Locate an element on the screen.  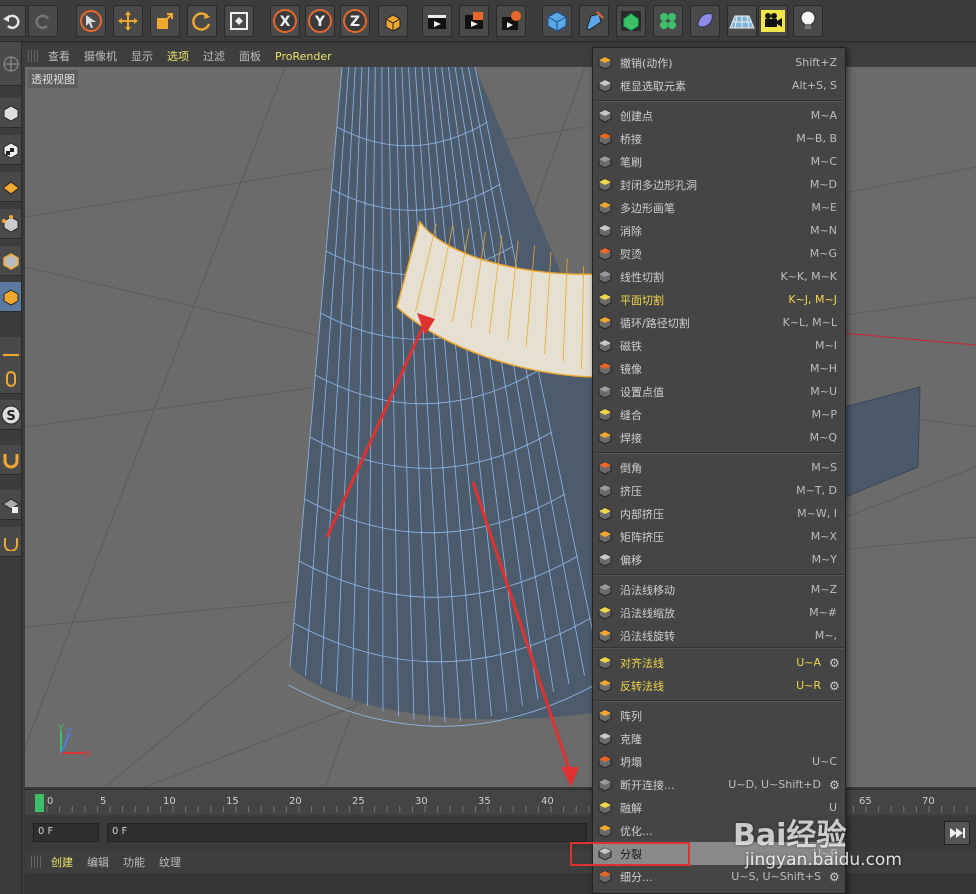
menu-item-mirror: 镜像 M~H is located at coordinates (719, 368).